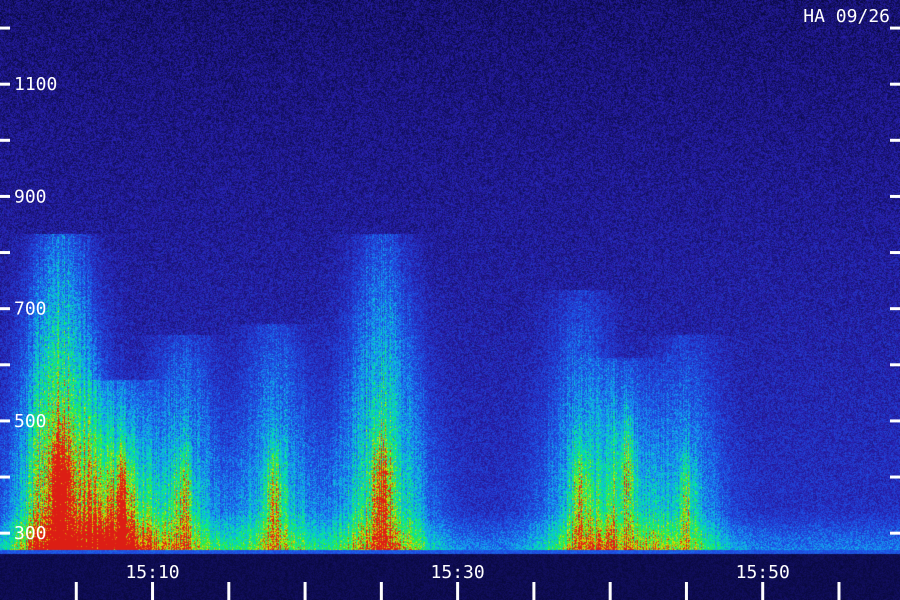  Describe the element at coordinates (458, 572) in the screenshot. I see `x-tick-label: 15:30` at that location.